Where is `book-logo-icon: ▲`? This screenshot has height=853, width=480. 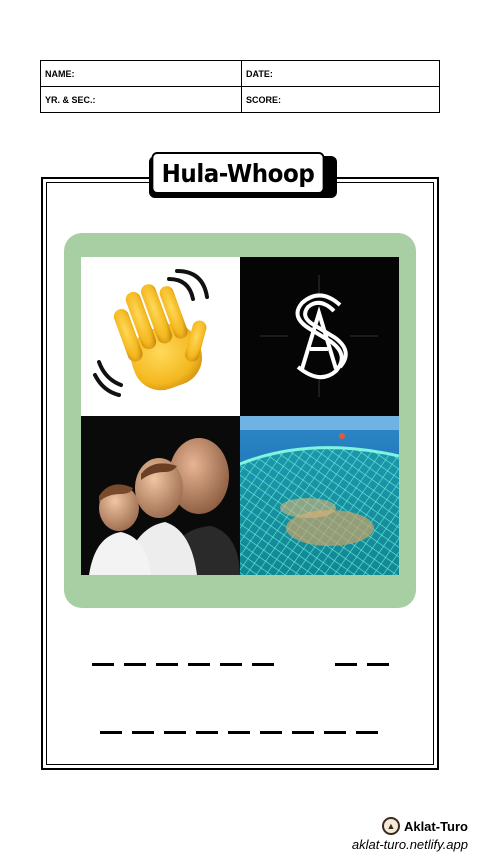
book-logo-icon: ▲ is located at coordinates (390, 826).